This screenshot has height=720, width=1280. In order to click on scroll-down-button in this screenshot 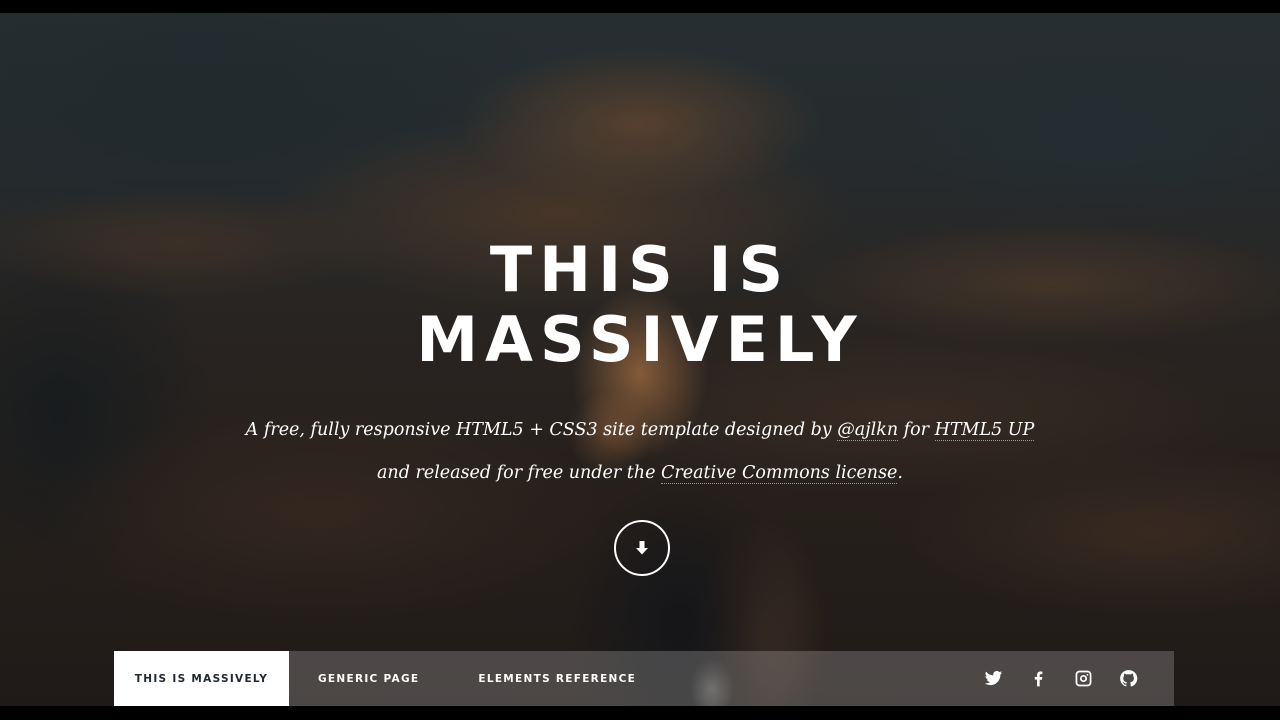, I will do `click(642, 548)`.